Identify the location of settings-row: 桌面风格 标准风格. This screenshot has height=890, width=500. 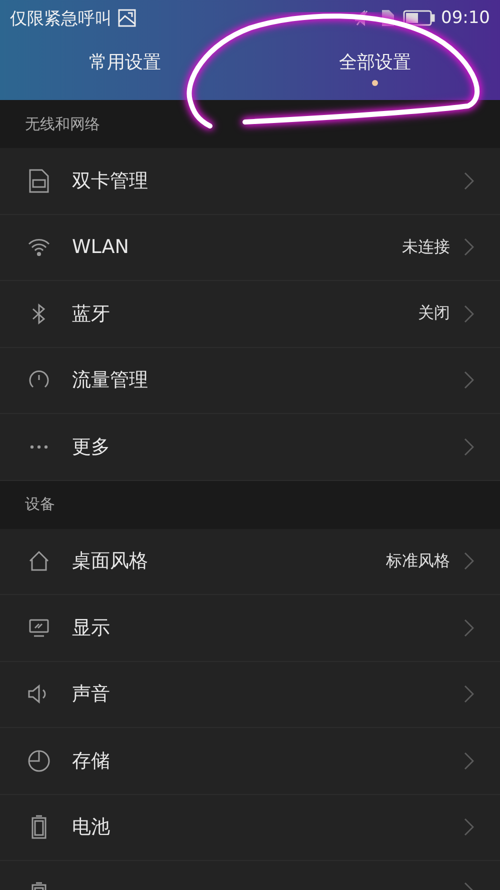
(250, 561).